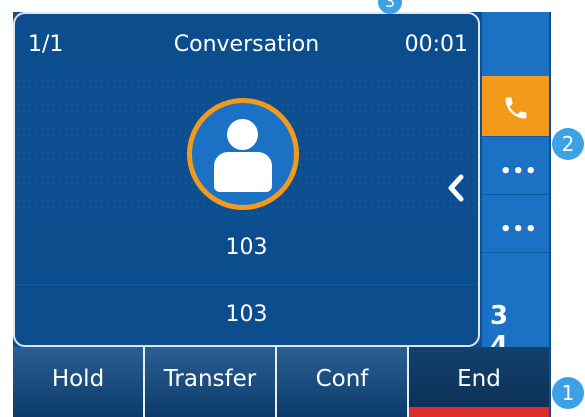 This screenshot has height=417, width=585. What do you see at coordinates (568, 144) in the screenshot?
I see `callout-badge-right: 2` at bounding box center [568, 144].